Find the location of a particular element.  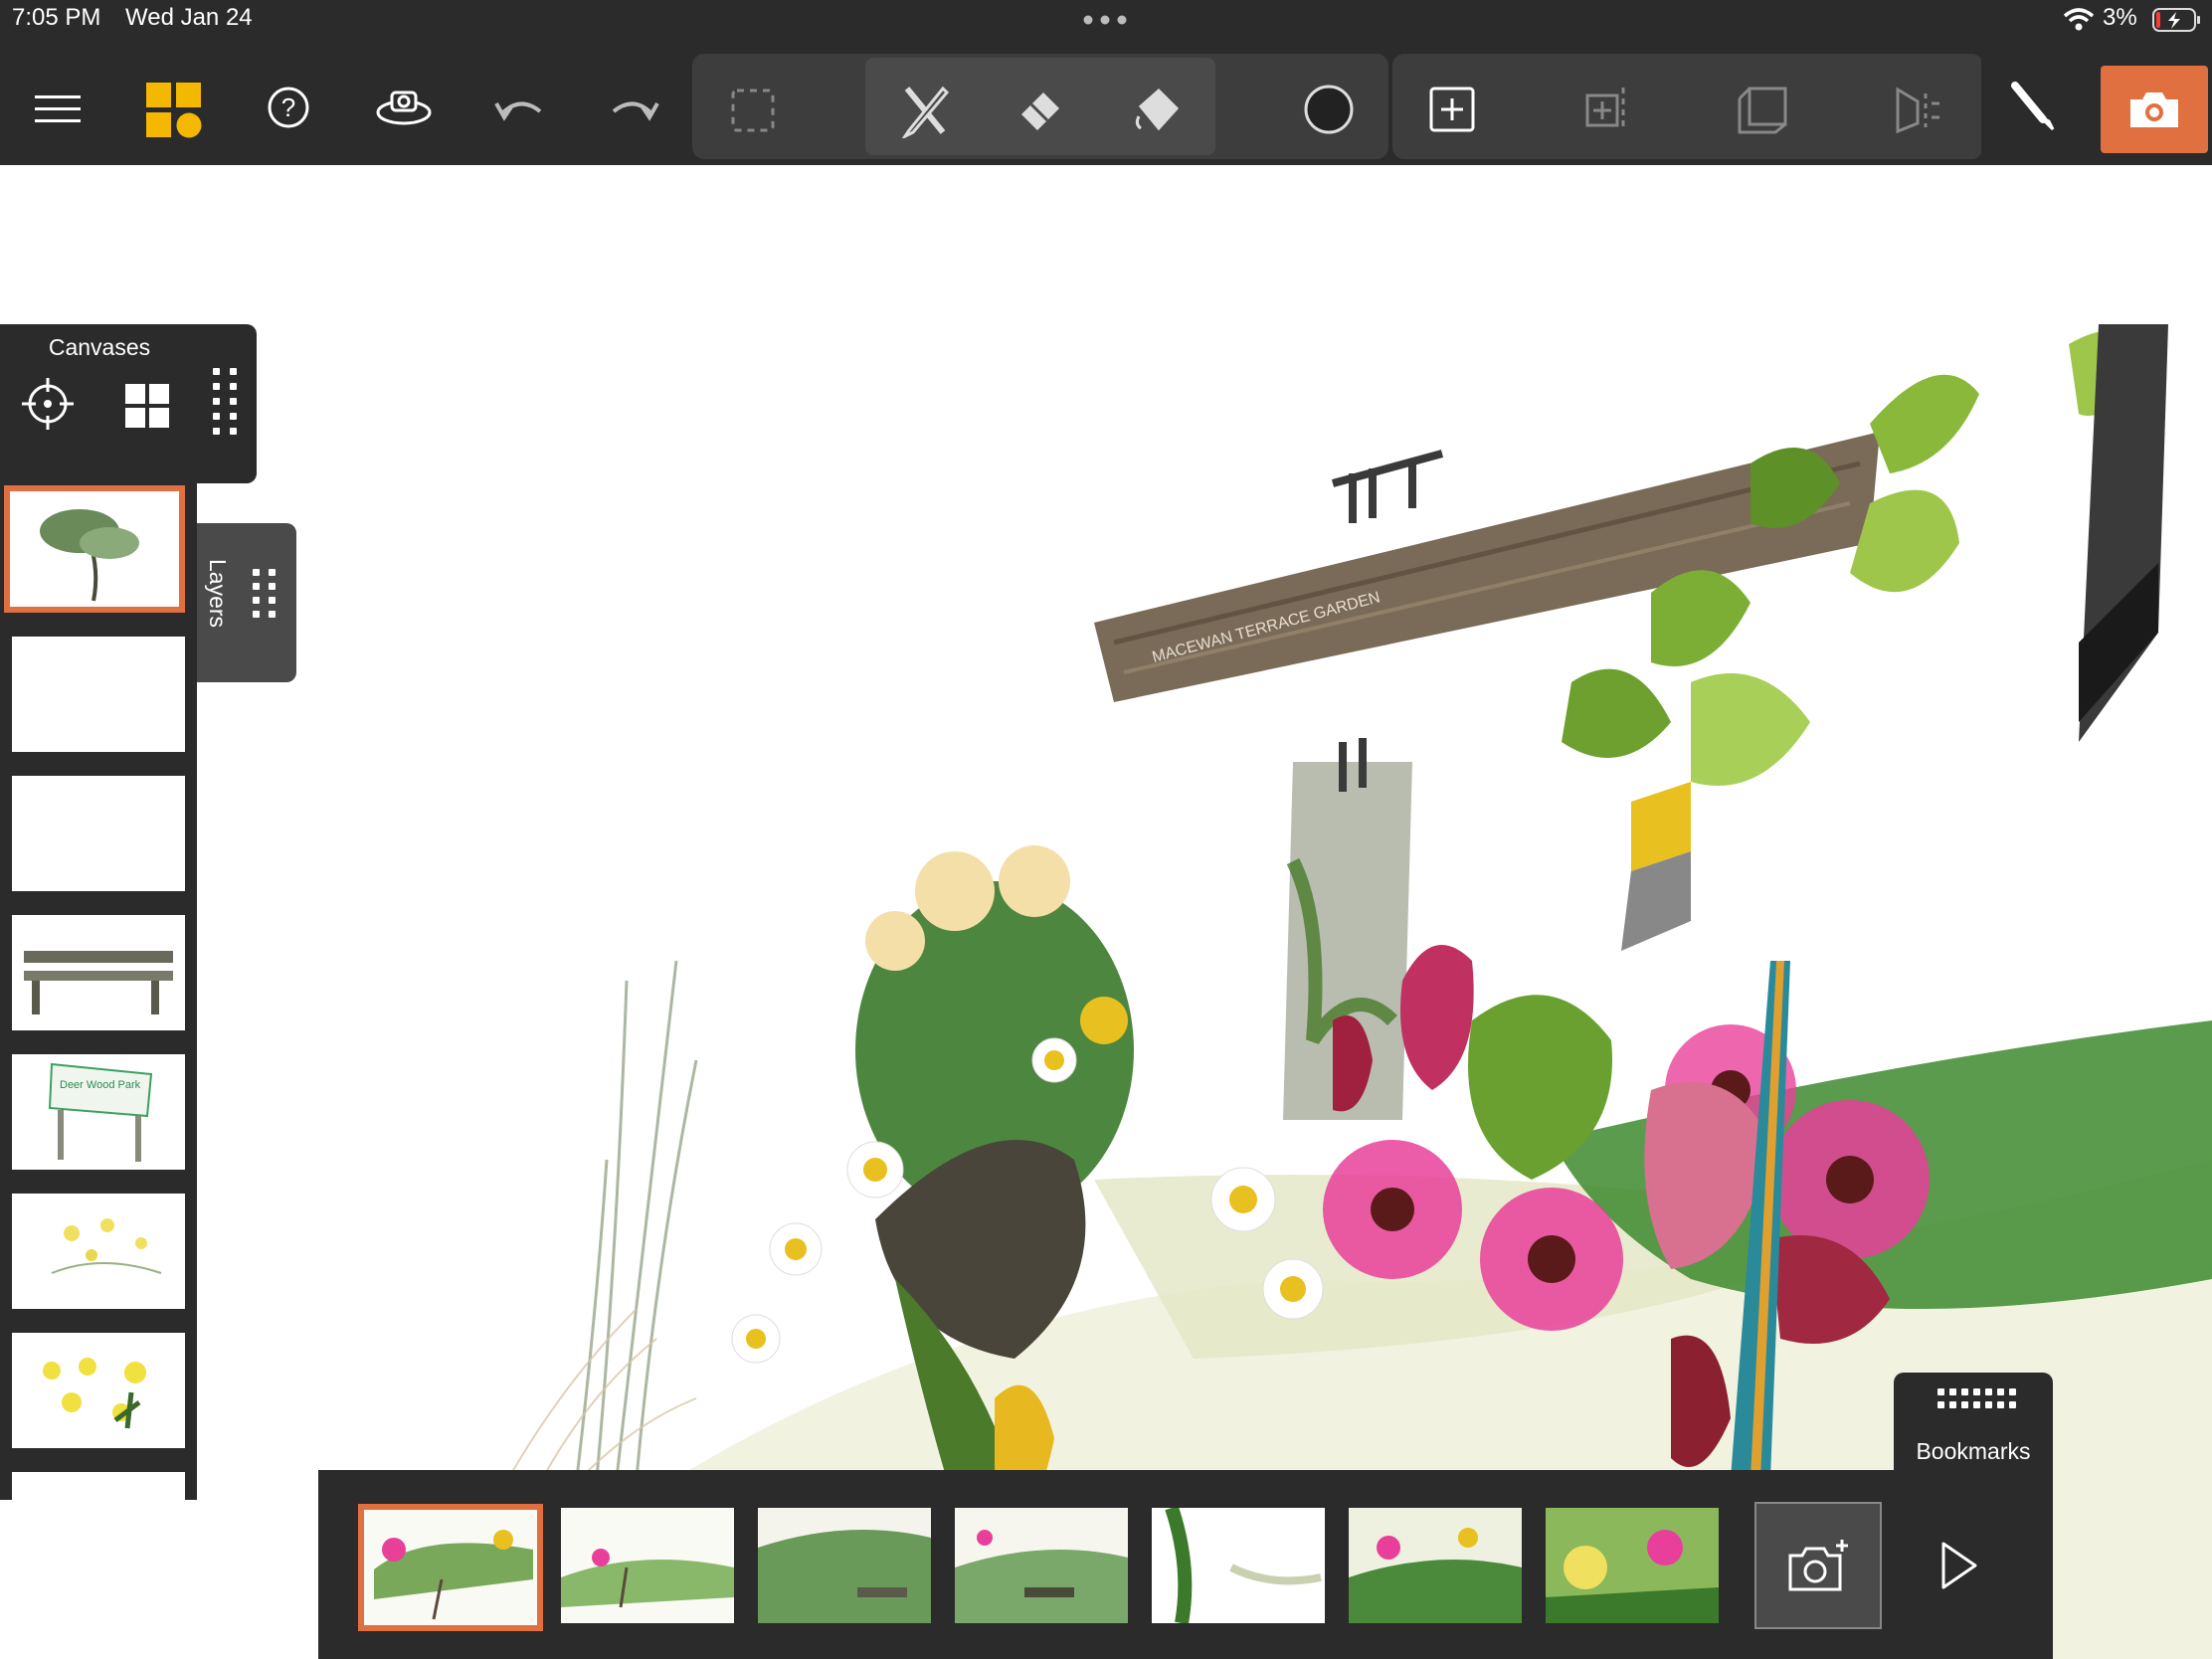

canvas-thumb-yellow-flowers is located at coordinates (98, 1390).